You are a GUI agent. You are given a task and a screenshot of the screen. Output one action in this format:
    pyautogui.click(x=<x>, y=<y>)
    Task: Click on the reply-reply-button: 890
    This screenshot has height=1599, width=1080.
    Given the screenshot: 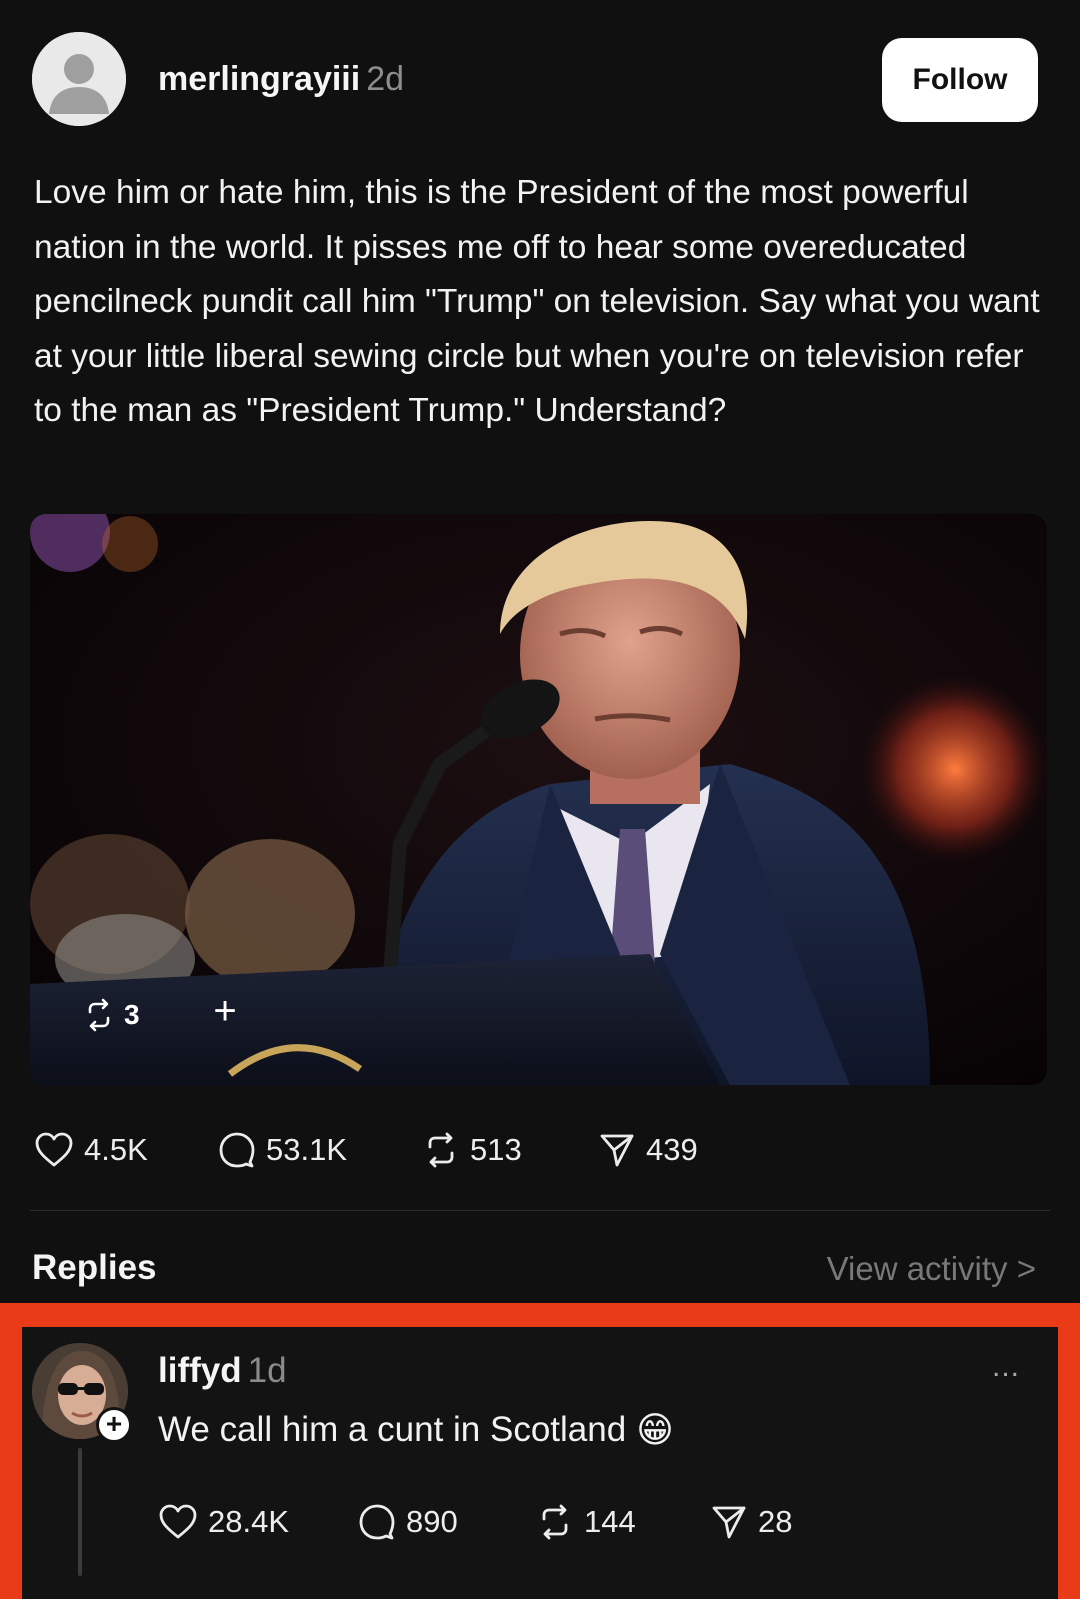 What is the action you would take?
    pyautogui.click(x=447, y=1522)
    